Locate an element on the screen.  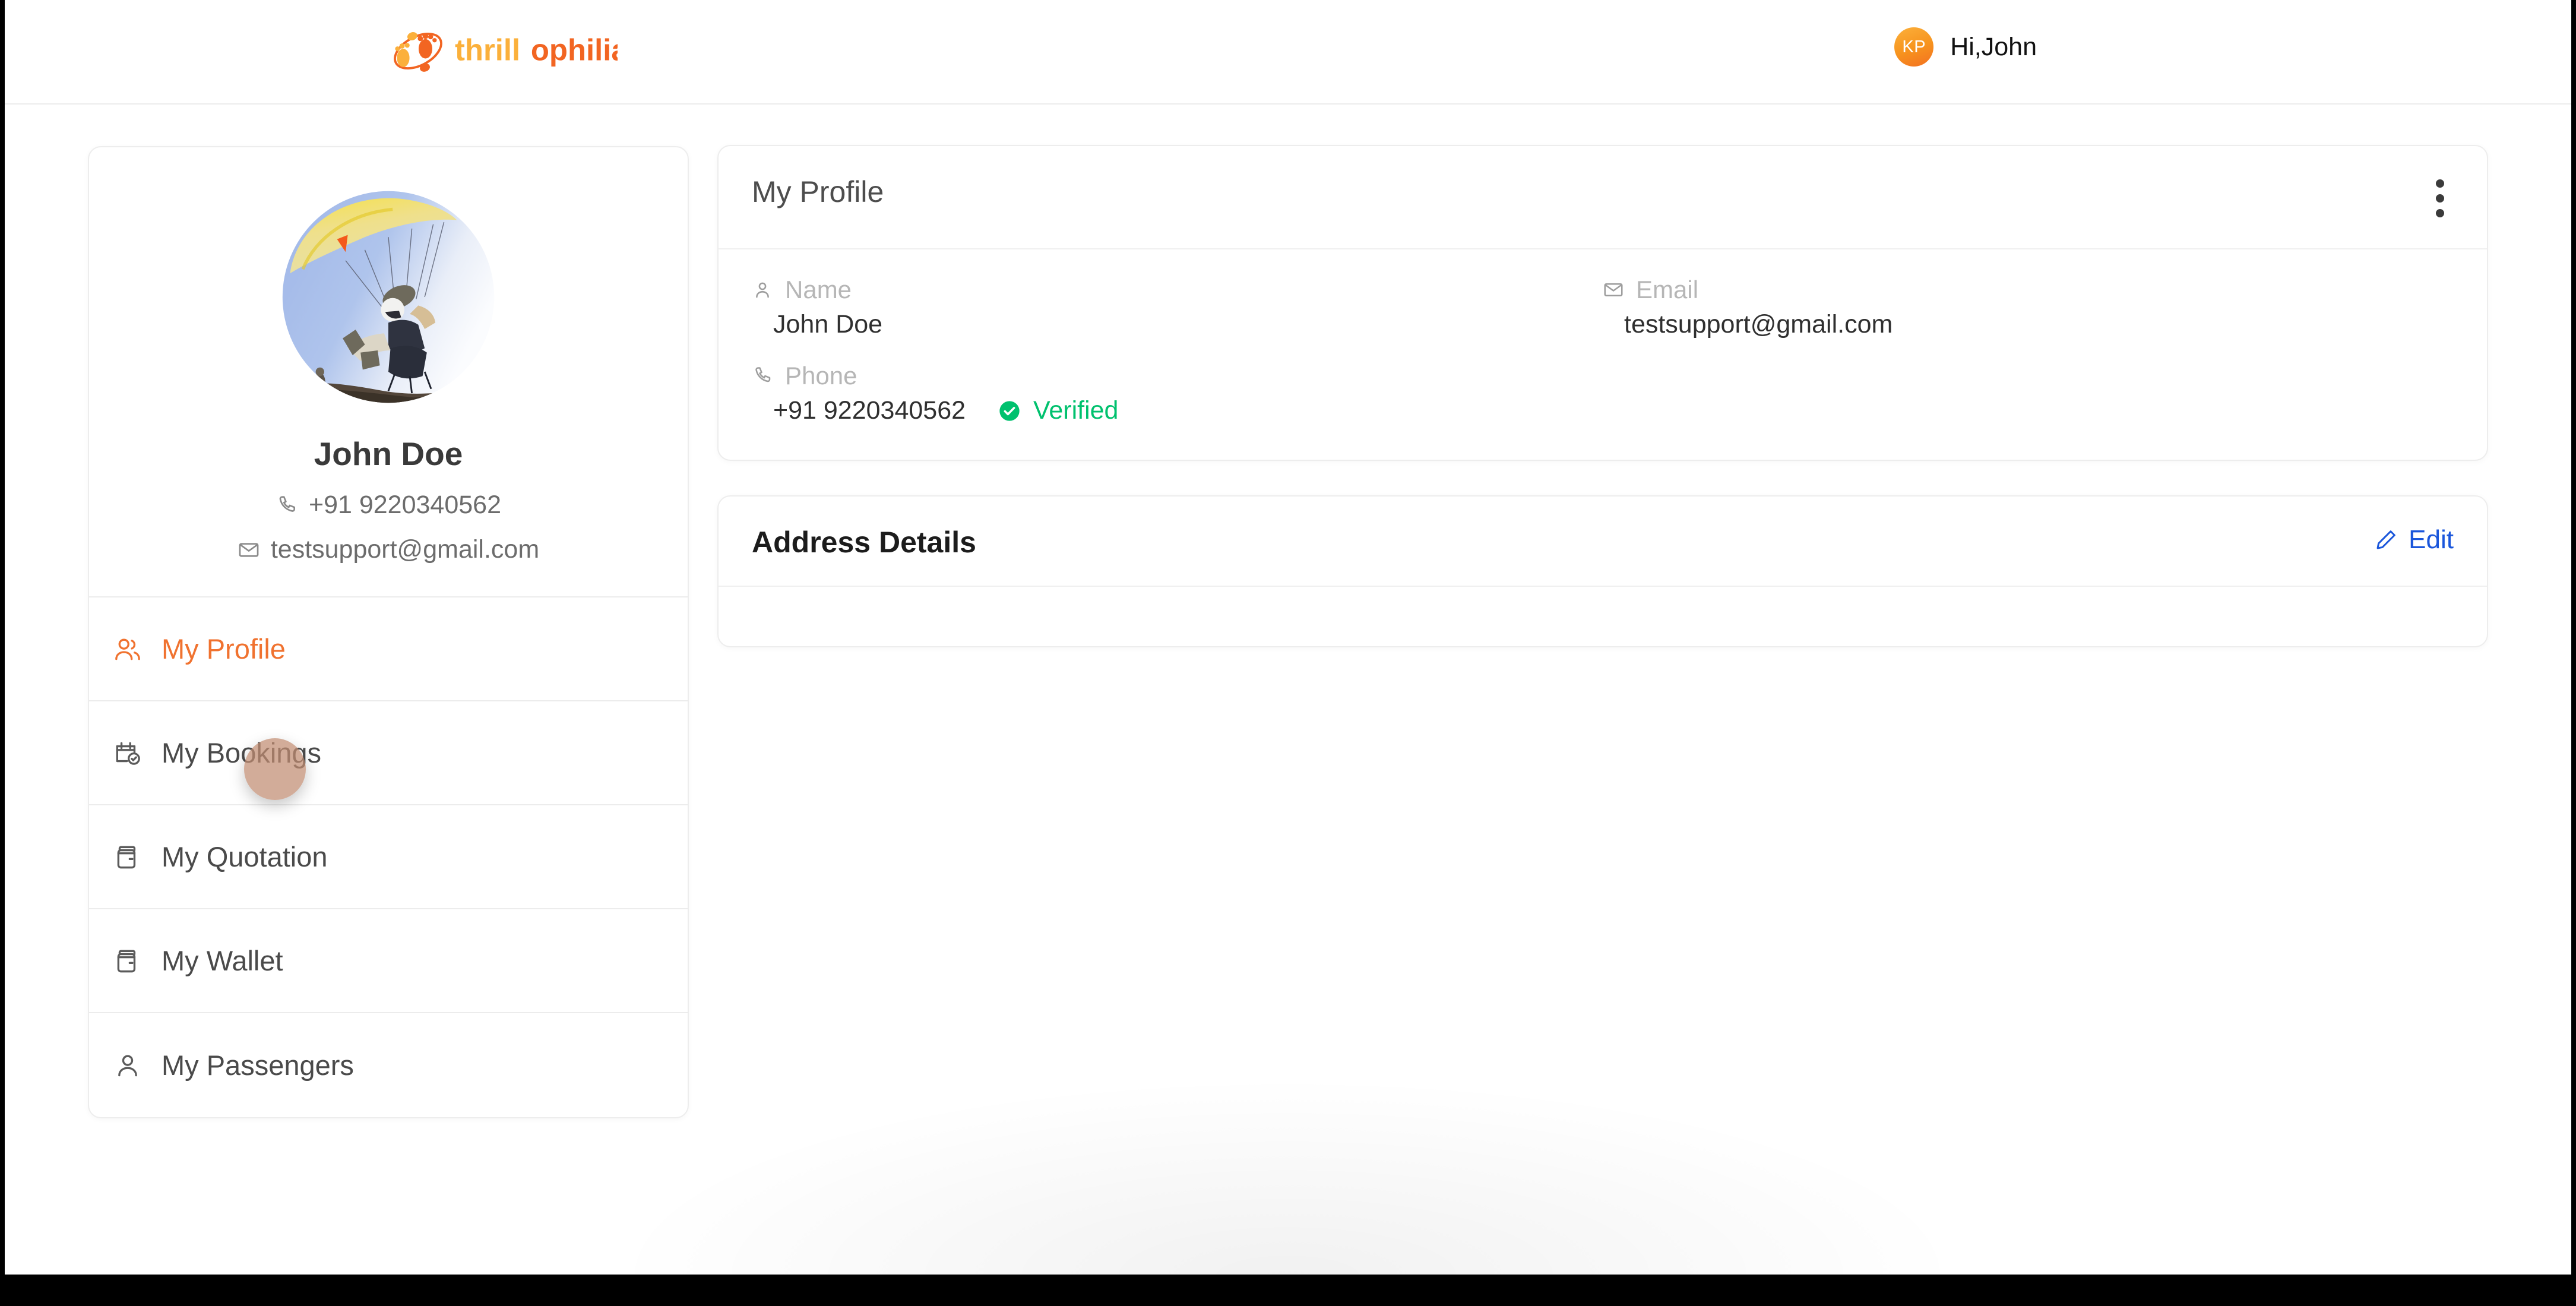
browser-bottom-bar is located at coordinates (1288, 1290).